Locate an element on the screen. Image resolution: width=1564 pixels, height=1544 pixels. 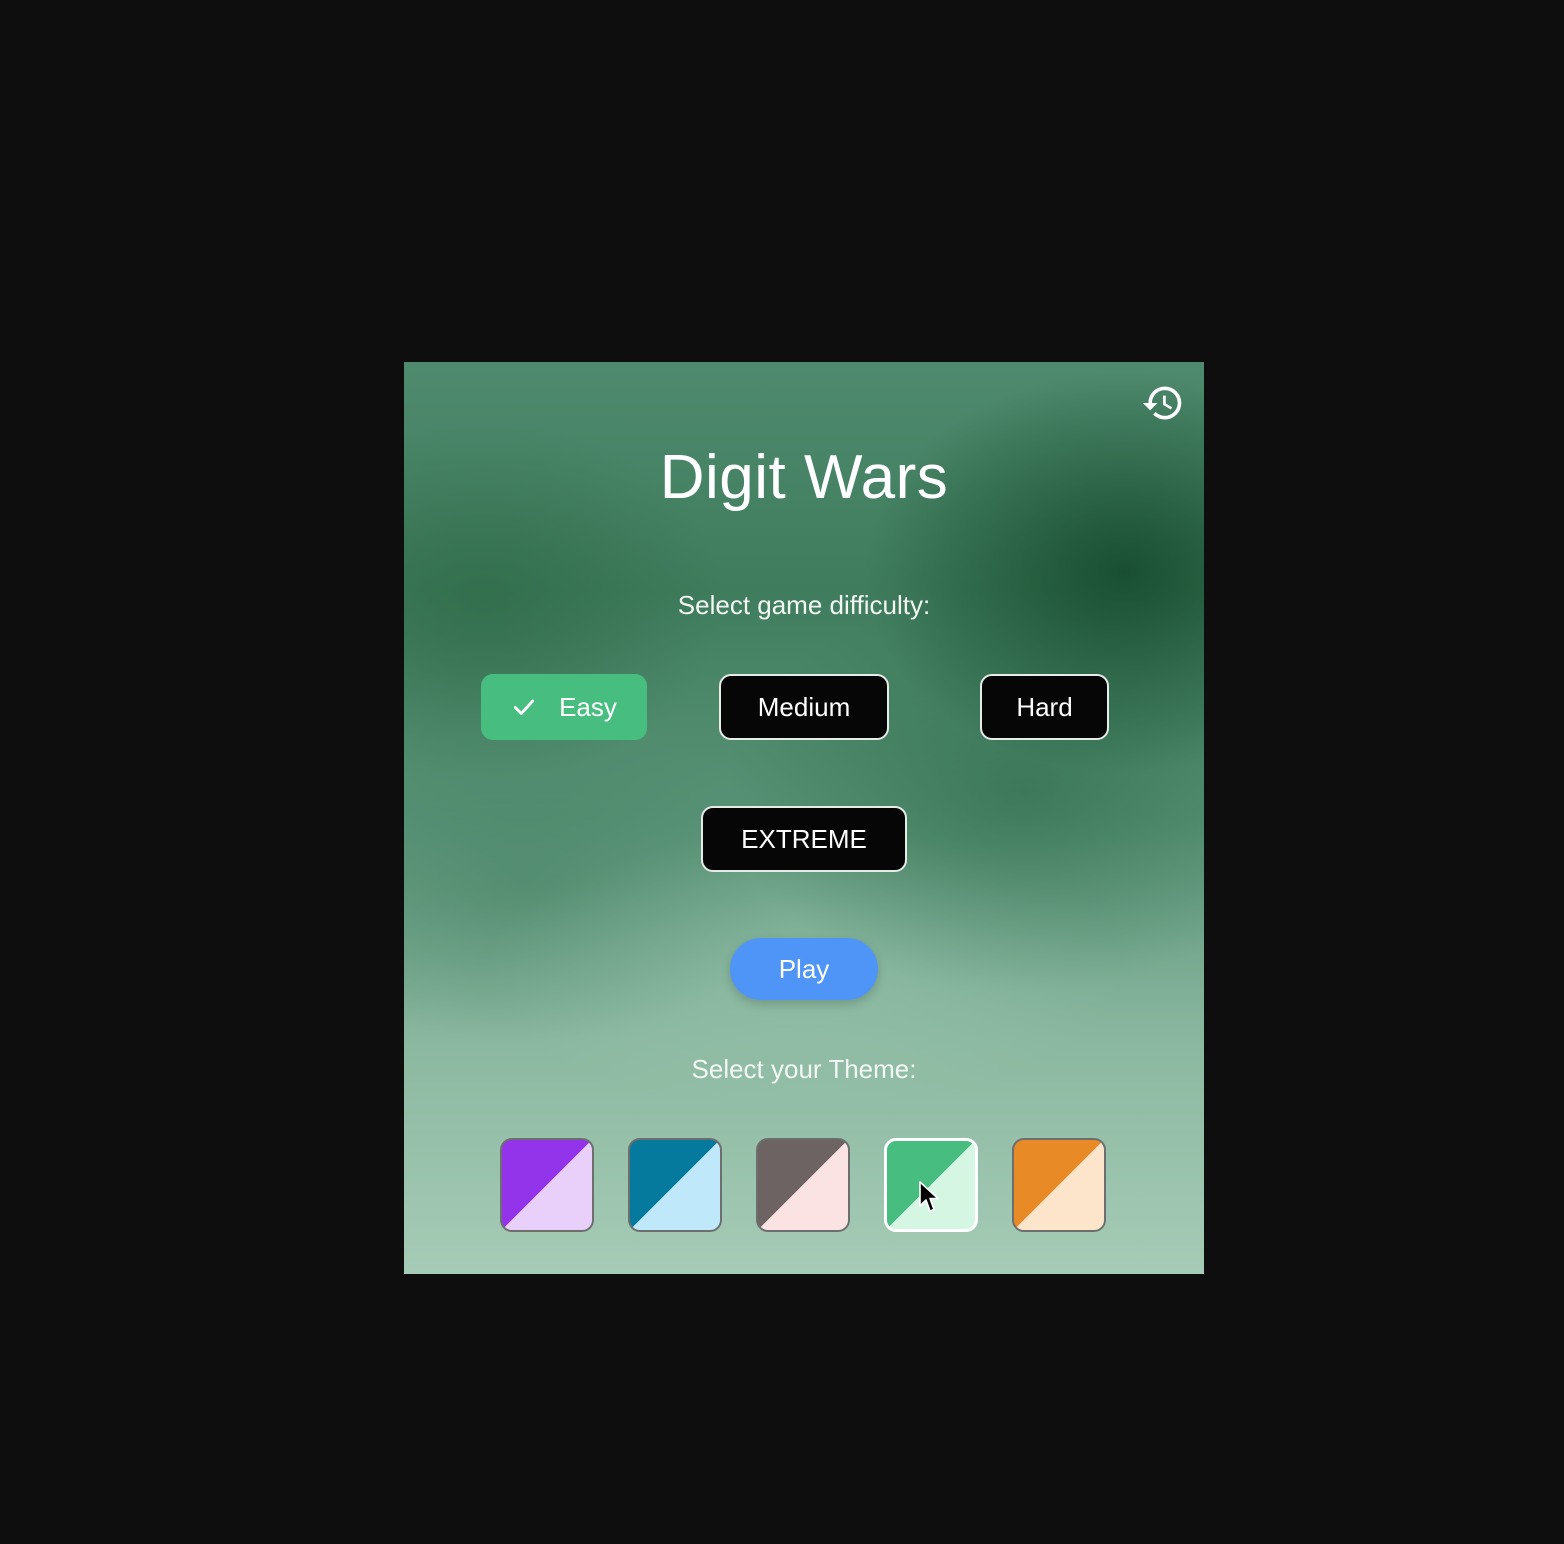
theme-swatch-purple is located at coordinates (547, 1185).